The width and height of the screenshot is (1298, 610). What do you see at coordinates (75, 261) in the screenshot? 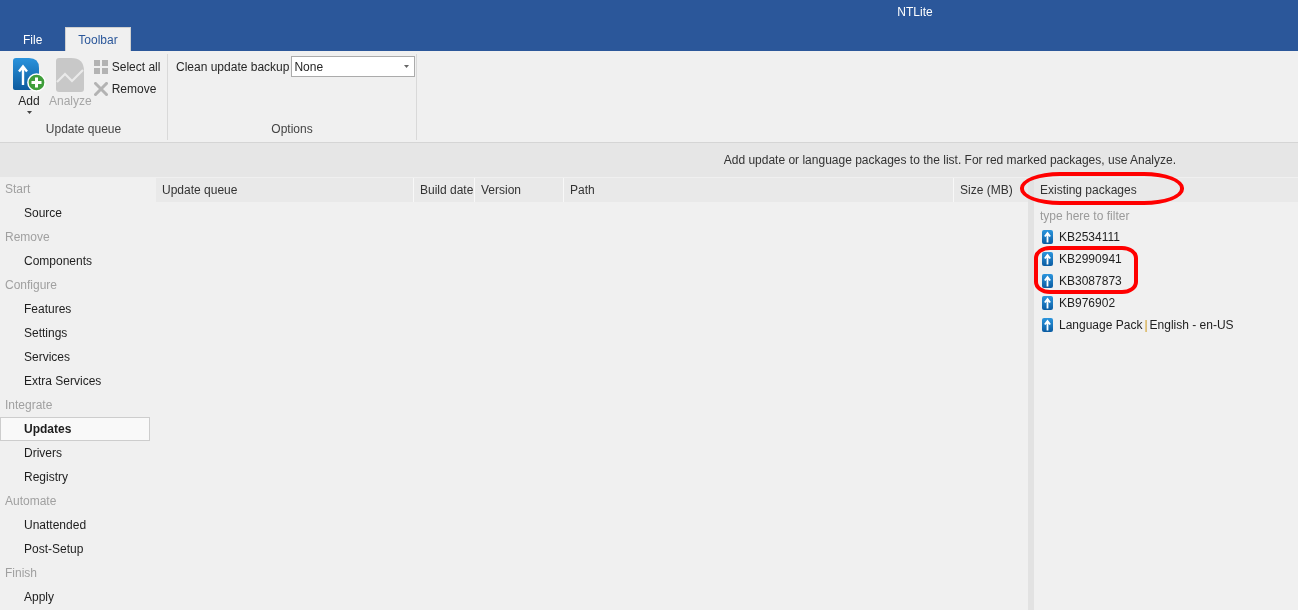
I see `nav-item: Components` at bounding box center [75, 261].